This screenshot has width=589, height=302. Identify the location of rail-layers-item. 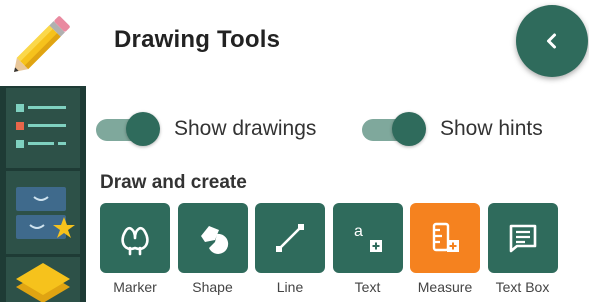
(43, 279).